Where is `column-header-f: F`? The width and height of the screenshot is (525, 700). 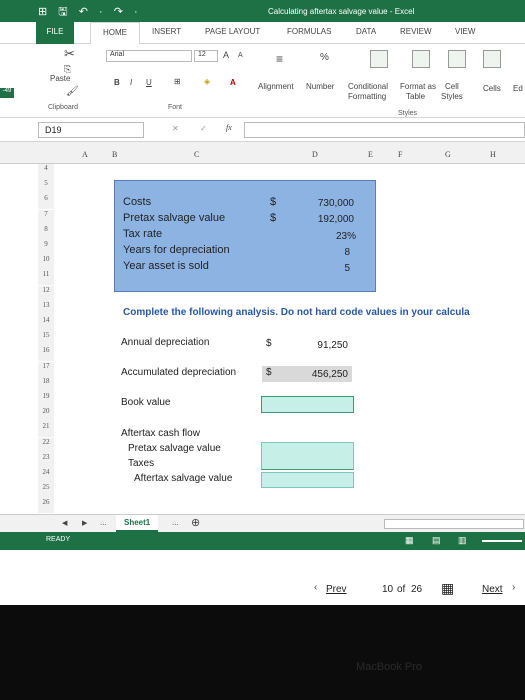 column-header-f: F is located at coordinates (400, 154).